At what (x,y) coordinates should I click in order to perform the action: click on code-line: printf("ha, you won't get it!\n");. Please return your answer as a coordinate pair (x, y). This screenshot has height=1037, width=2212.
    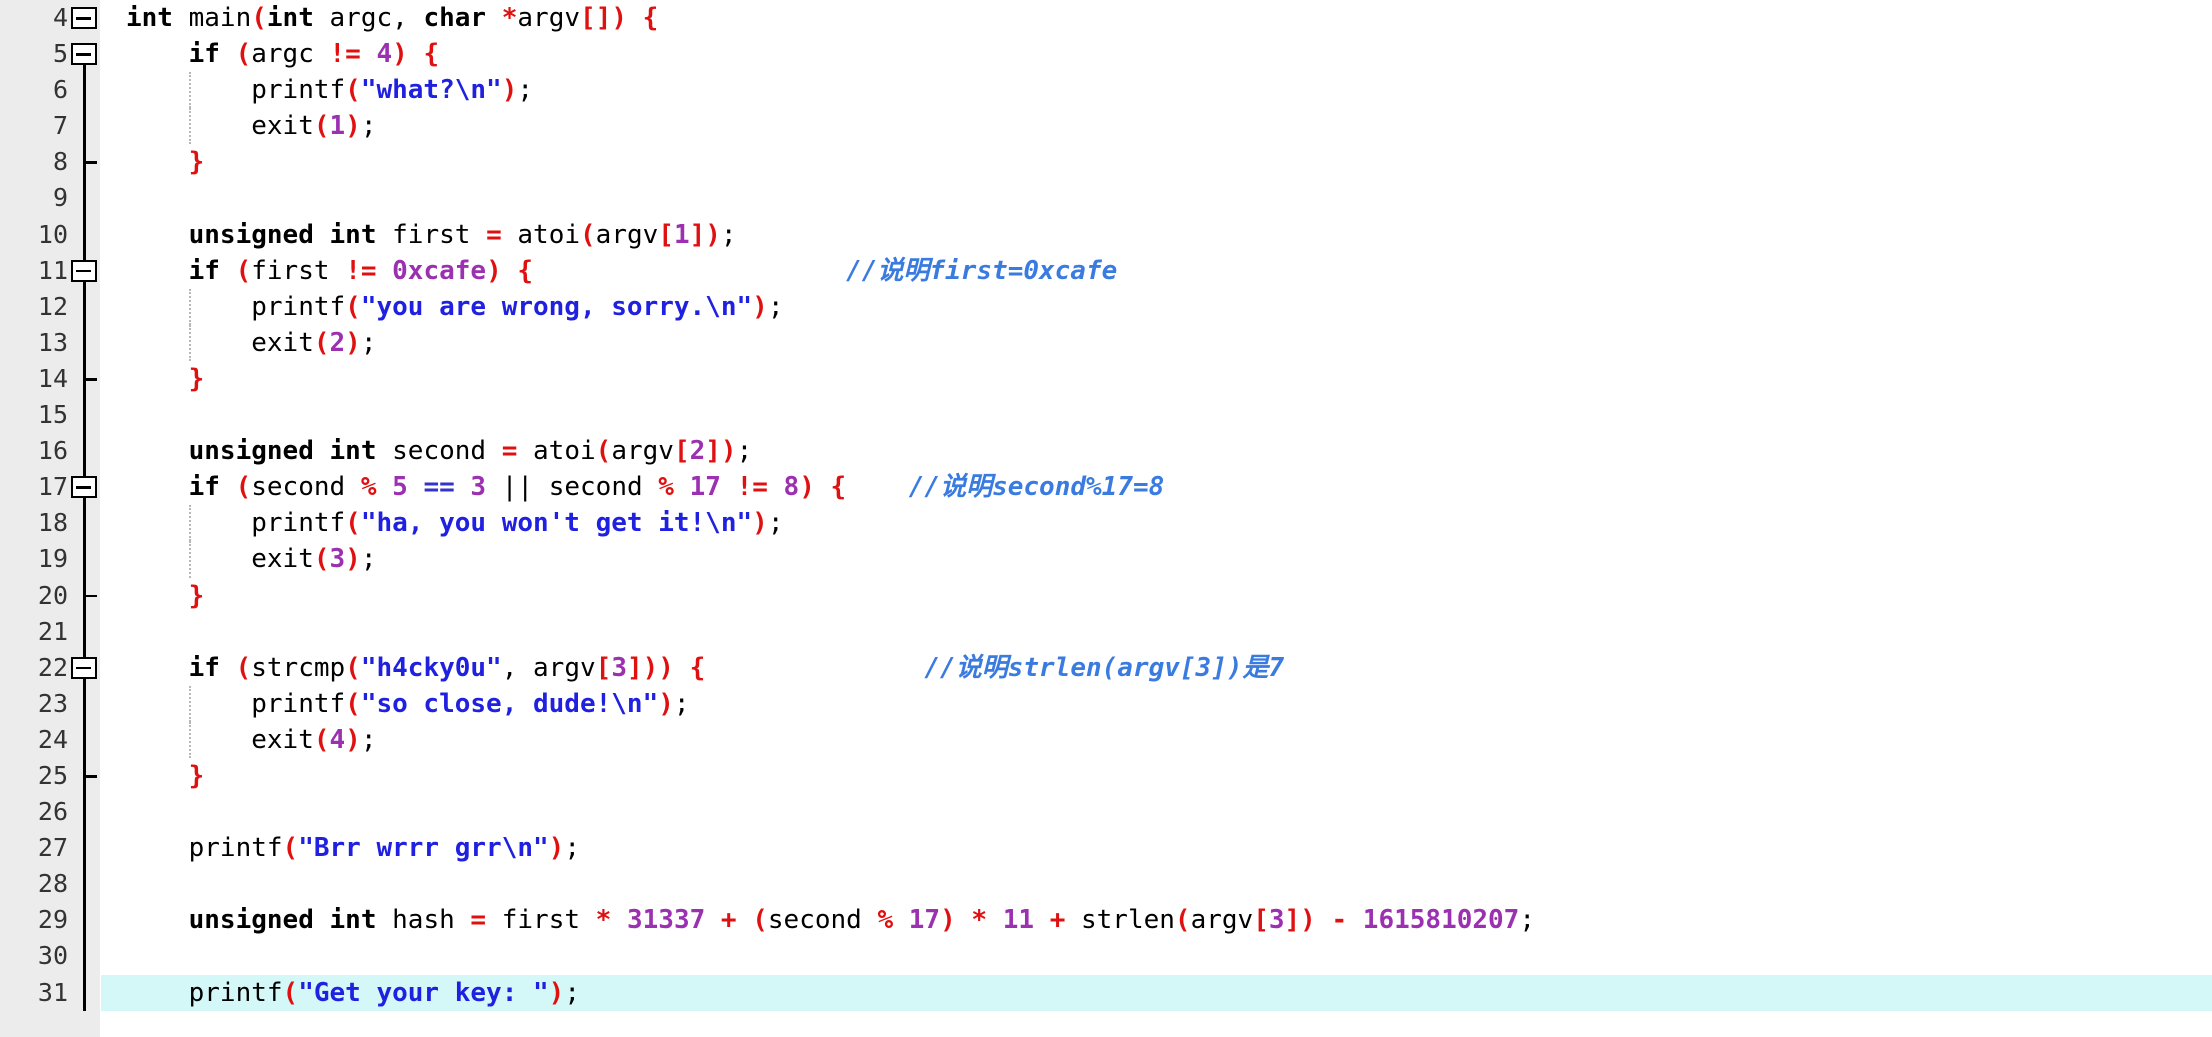
    Looking at the image, I should click on (1156, 523).